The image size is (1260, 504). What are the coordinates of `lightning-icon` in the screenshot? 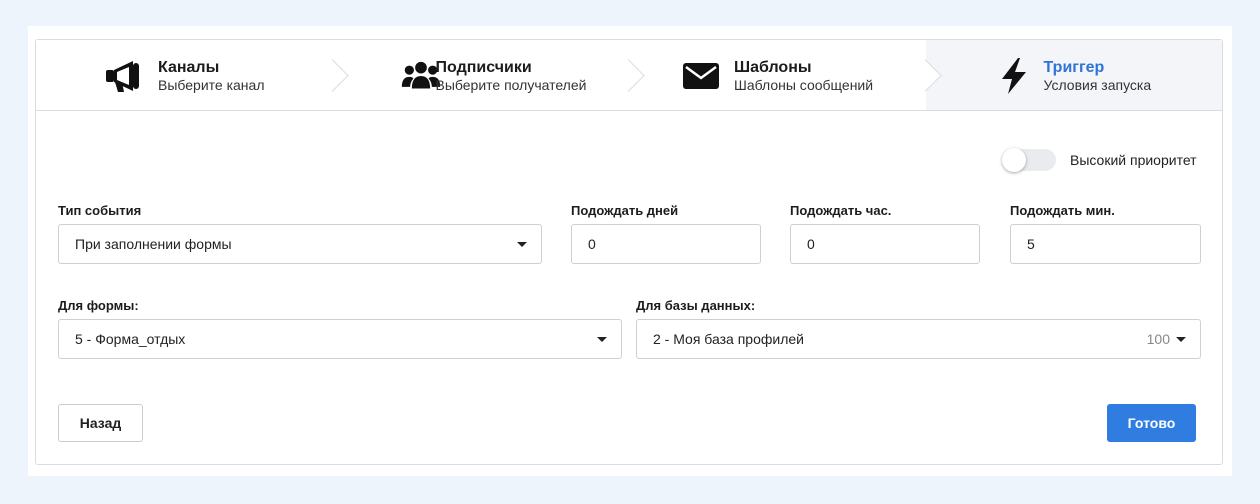 It's located at (1014, 76).